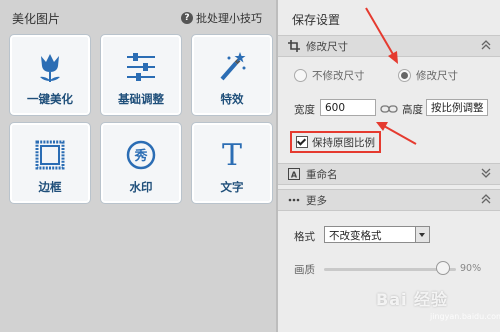  I want to click on tile-text: T 文字, so click(232, 163).